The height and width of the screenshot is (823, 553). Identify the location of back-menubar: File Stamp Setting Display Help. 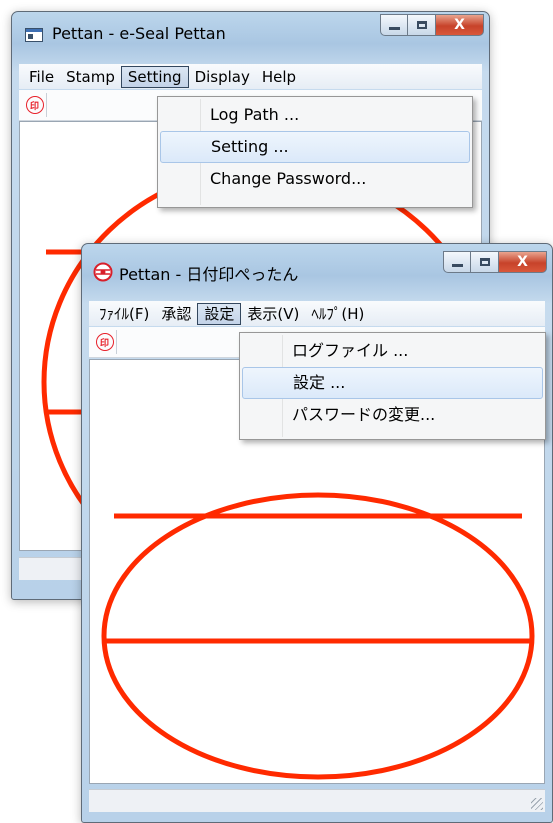
(250, 76).